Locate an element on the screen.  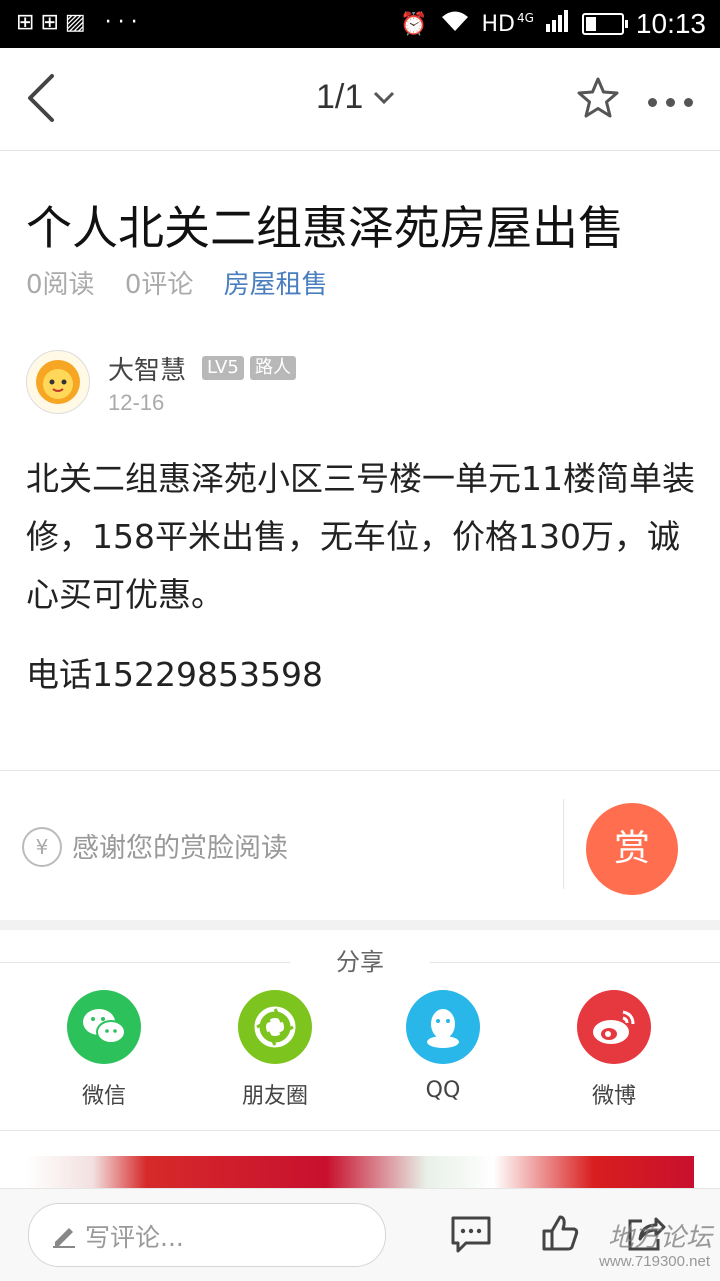
ad-banner is located at coordinates (360, 1174).